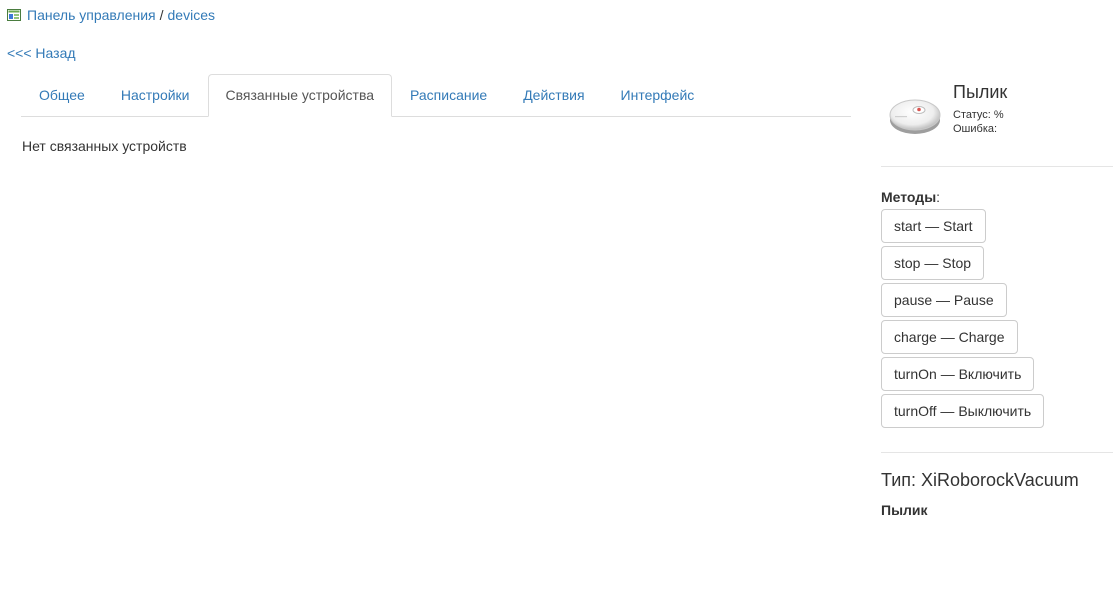  What do you see at coordinates (975, 129) in the screenshot?
I see `device-error: Ошибка:` at bounding box center [975, 129].